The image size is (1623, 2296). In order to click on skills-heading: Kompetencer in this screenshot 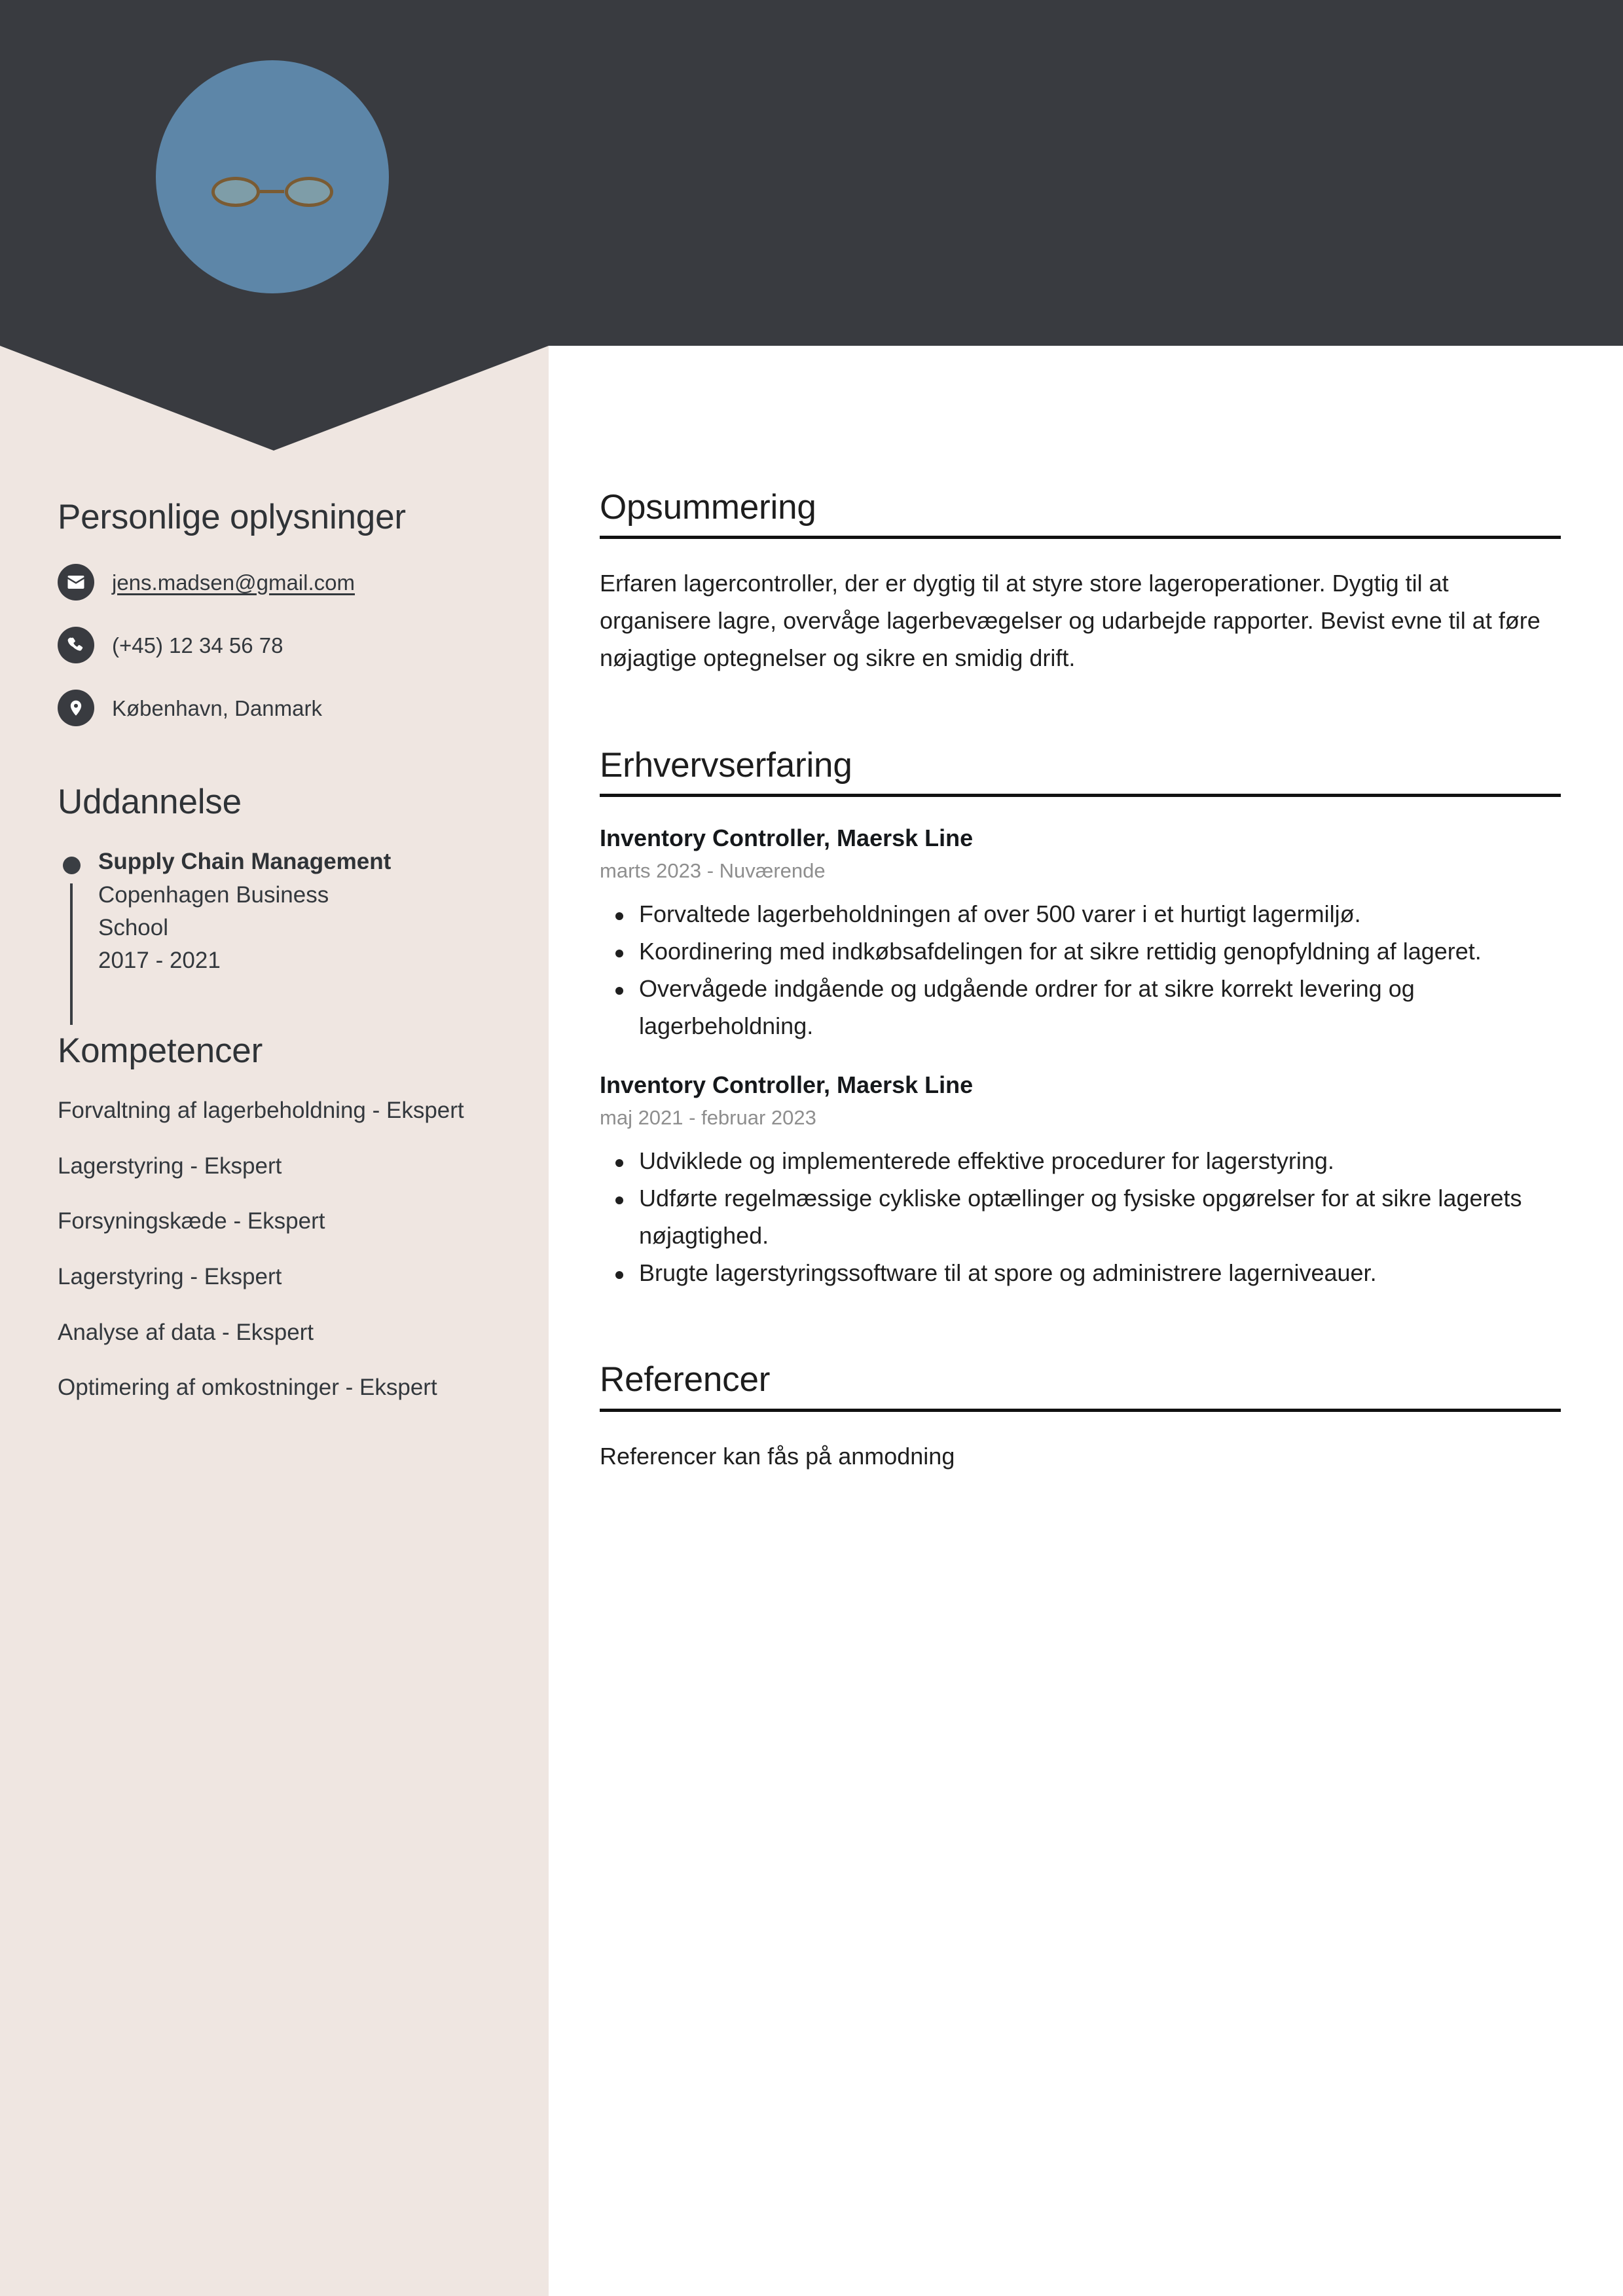, I will do `click(160, 1051)`.